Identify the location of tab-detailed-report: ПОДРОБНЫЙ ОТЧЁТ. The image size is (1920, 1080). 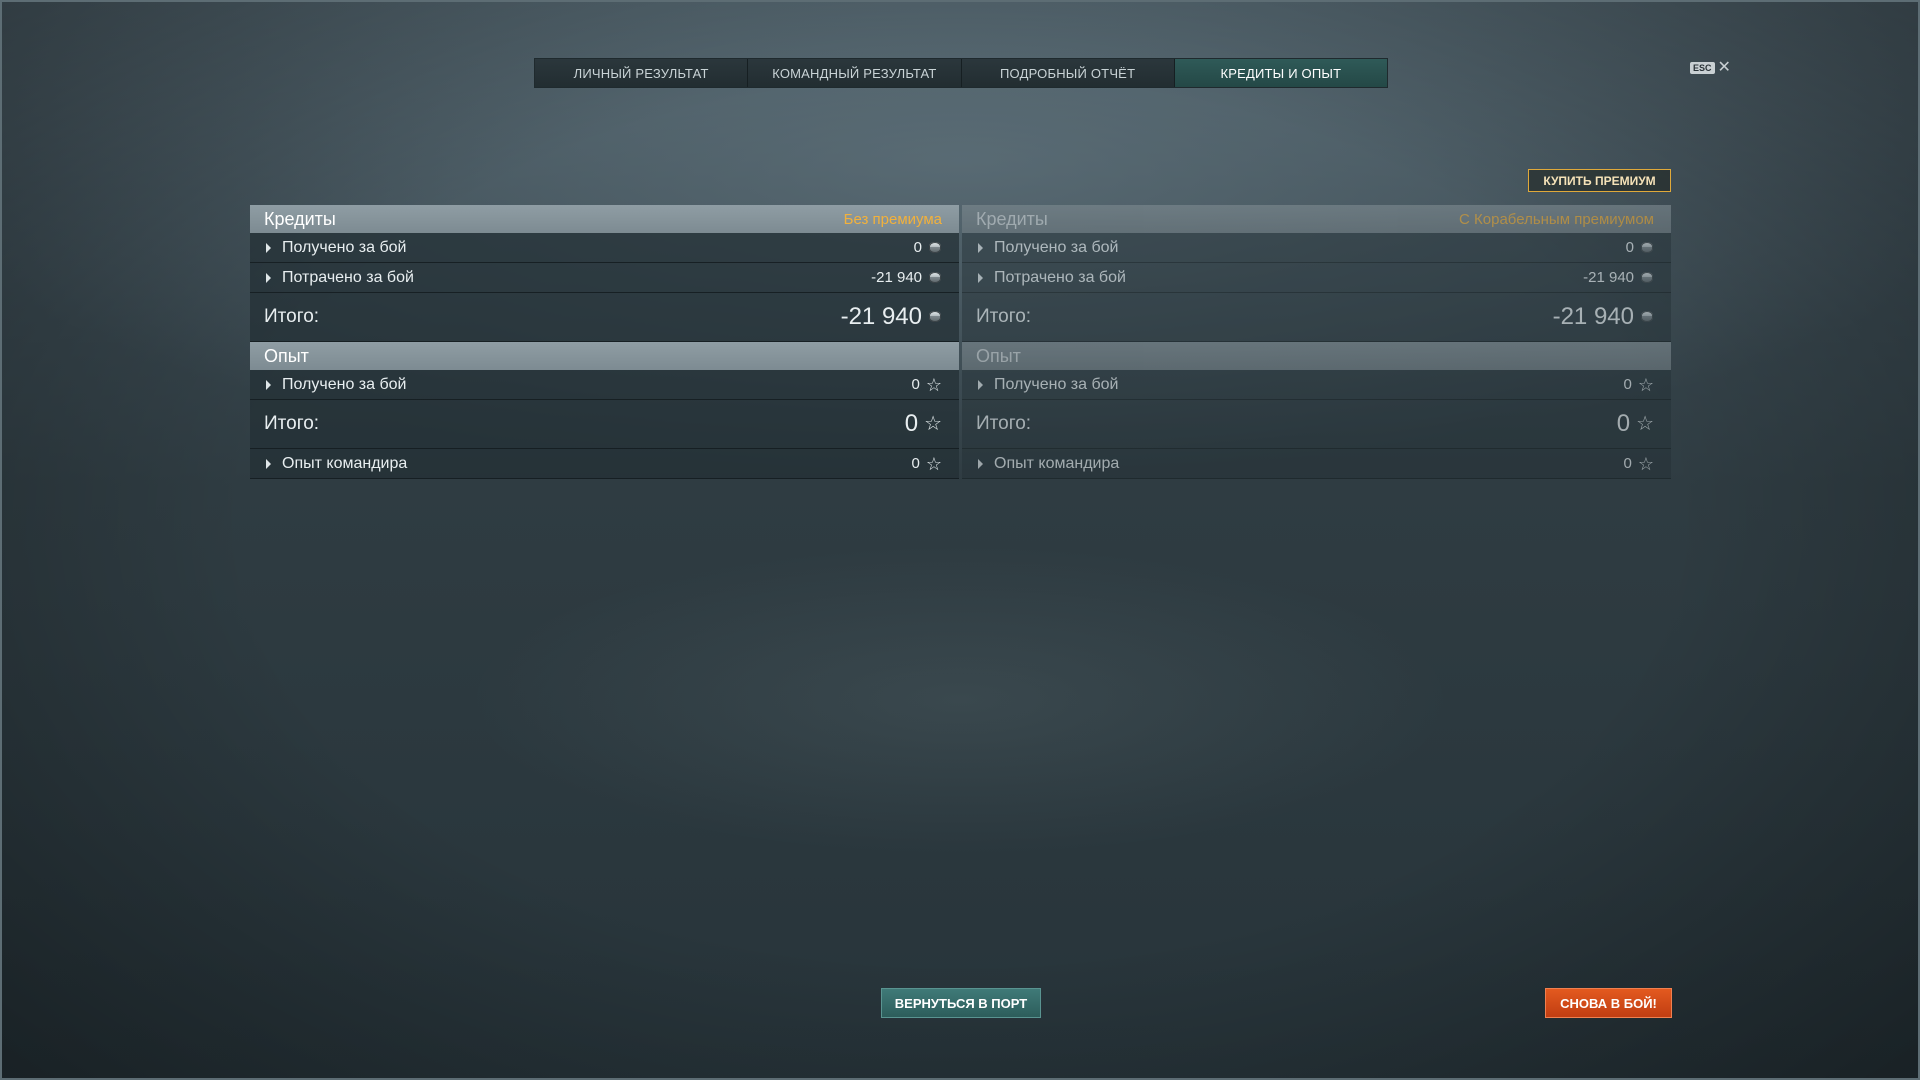
(1068, 73).